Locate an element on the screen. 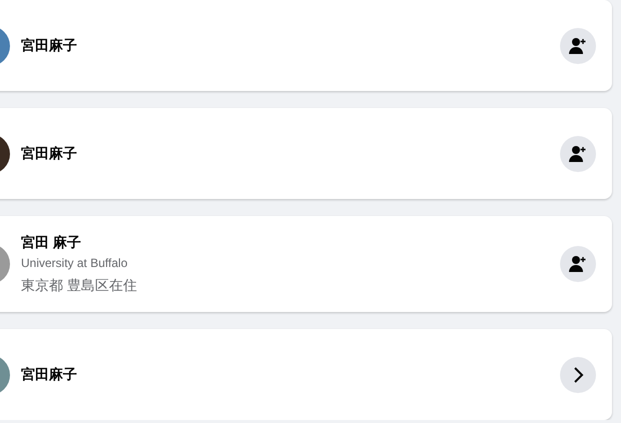 This screenshot has width=621, height=423. location-text: 東京都 豊島区在住 is located at coordinates (79, 285).